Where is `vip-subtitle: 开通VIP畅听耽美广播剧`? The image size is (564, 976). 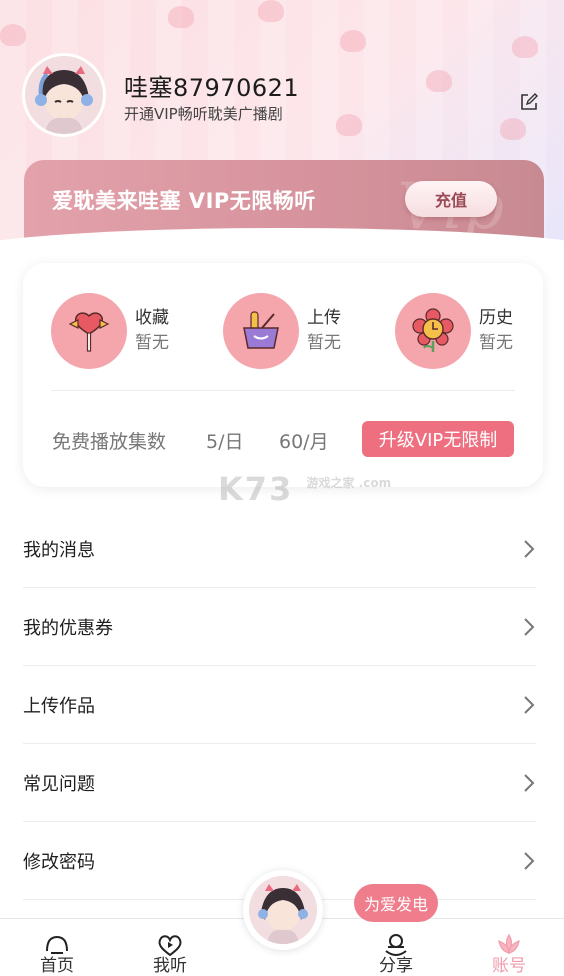 vip-subtitle: 开通VIP畅听耽美广播剧 is located at coordinates (203, 114).